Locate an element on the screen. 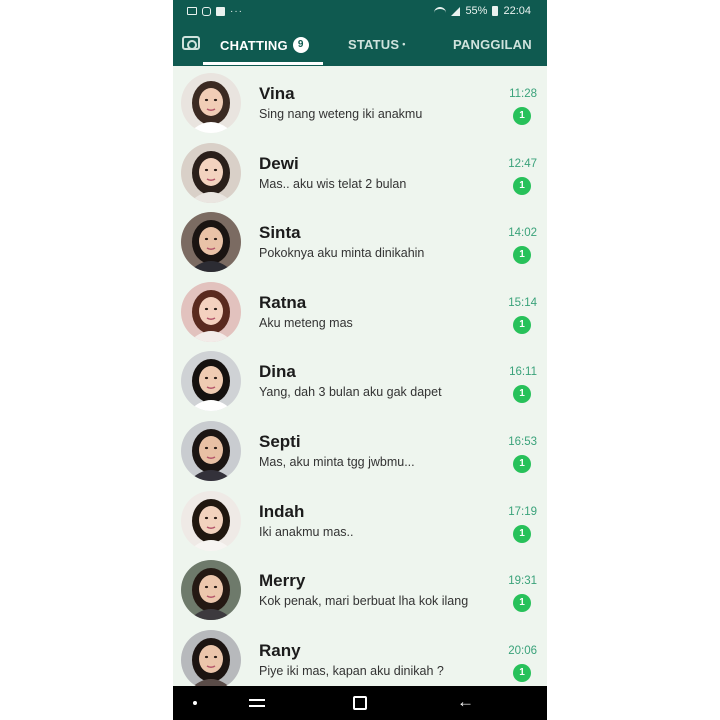  chat-row: Indah Iki anakmu mas.. 17:19 1 is located at coordinates (360, 519).